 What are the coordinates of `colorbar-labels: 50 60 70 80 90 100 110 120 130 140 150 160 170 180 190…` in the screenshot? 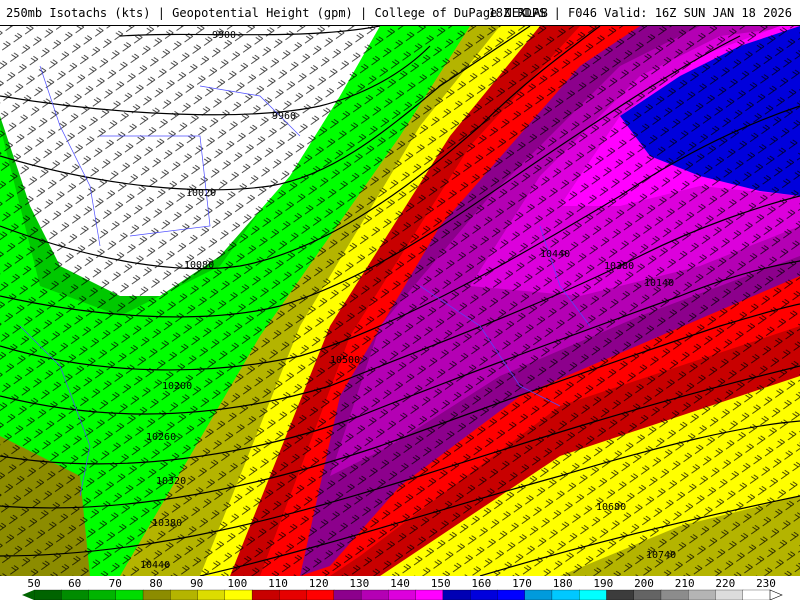 It's located at (401, 583).